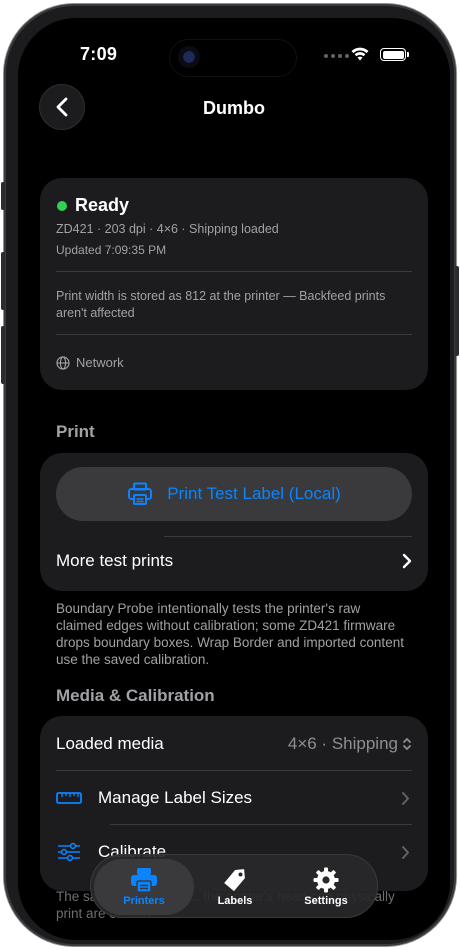 The image size is (460, 950). Describe the element at coordinates (144, 901) in the screenshot. I see `tab-label: Printers` at that location.